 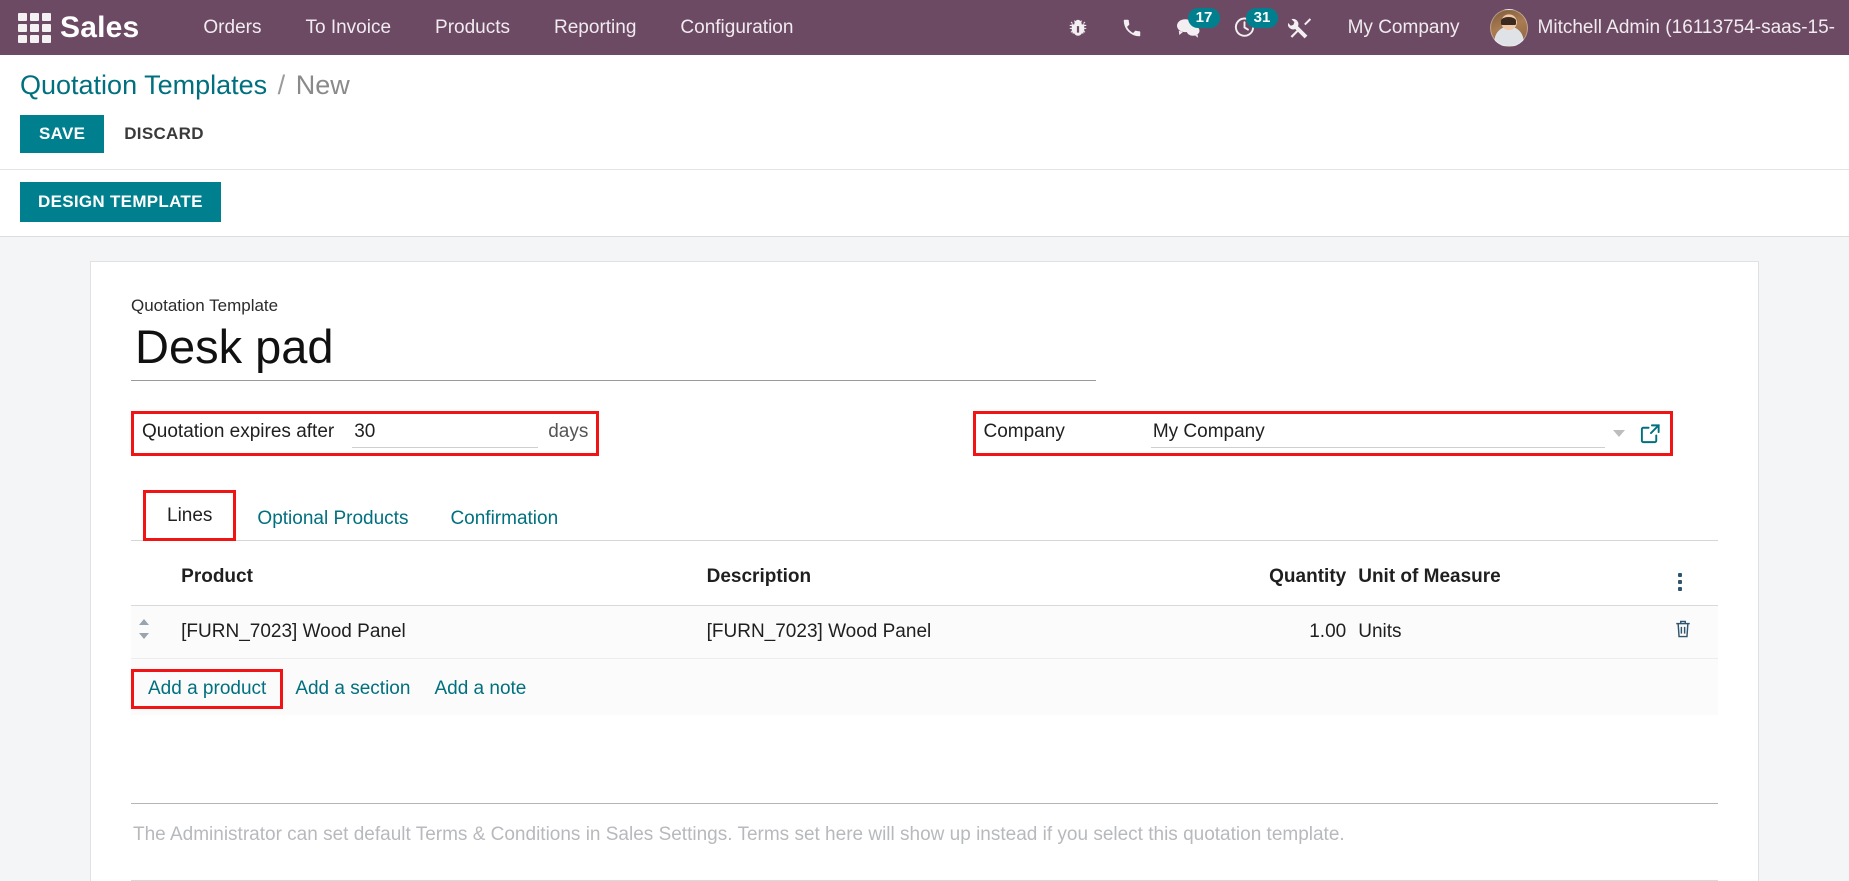 I want to click on tab-optional-products: Optional Products, so click(x=332, y=518).